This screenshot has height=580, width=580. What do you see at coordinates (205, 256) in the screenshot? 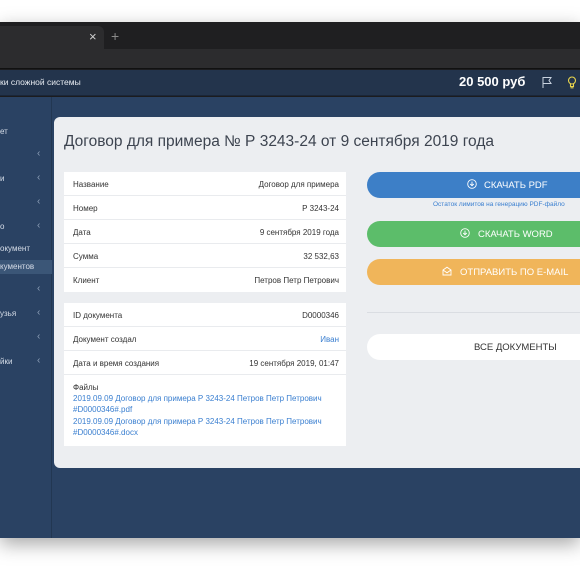
I see `table-row: Сумма 32 532,63` at bounding box center [205, 256].